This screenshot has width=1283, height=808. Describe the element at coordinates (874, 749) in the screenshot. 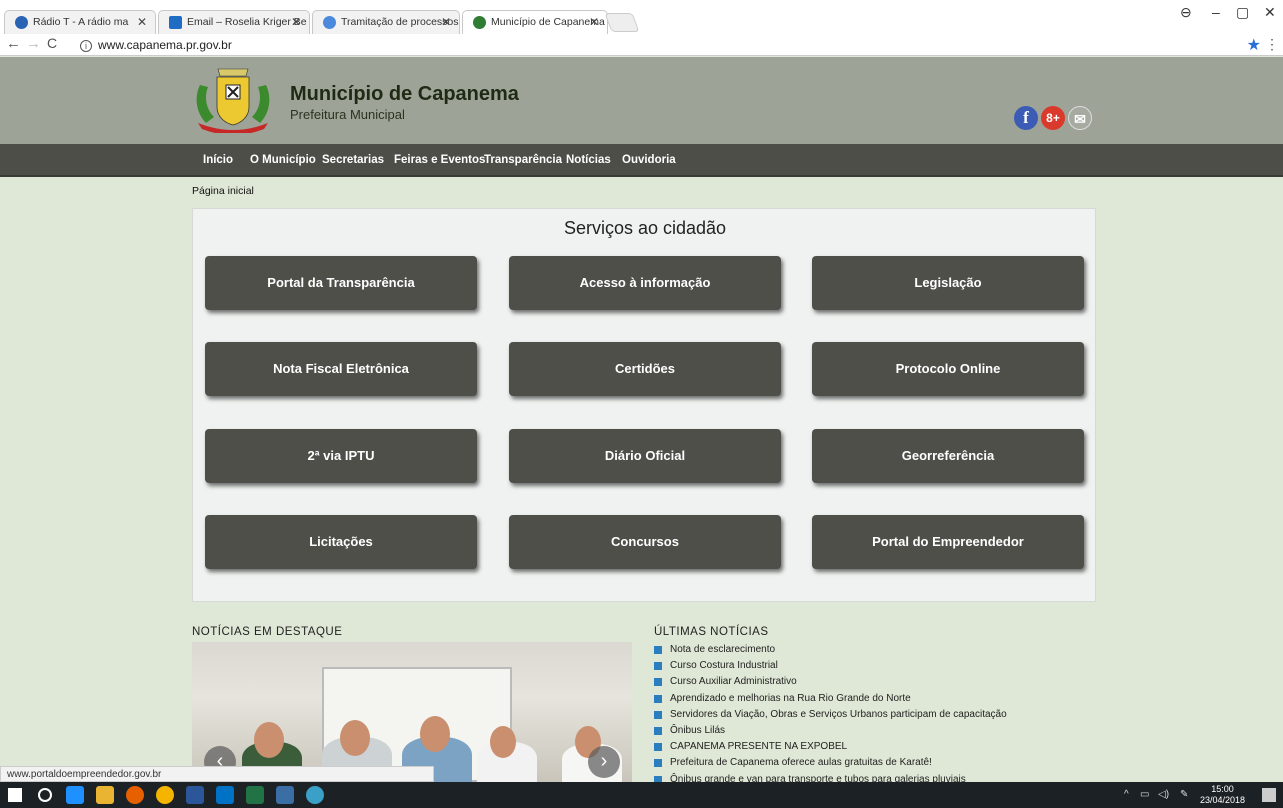

I see `news-item: CAPANEMA PRESENTE NA EXPOBEL` at that location.